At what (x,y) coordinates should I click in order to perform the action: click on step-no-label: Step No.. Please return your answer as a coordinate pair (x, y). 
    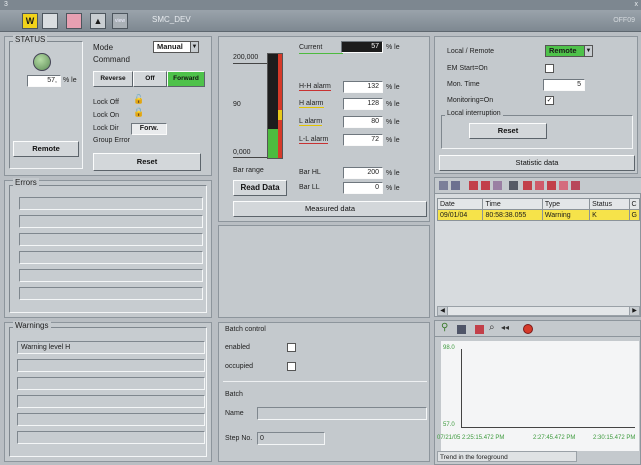
    Looking at the image, I should click on (239, 438).